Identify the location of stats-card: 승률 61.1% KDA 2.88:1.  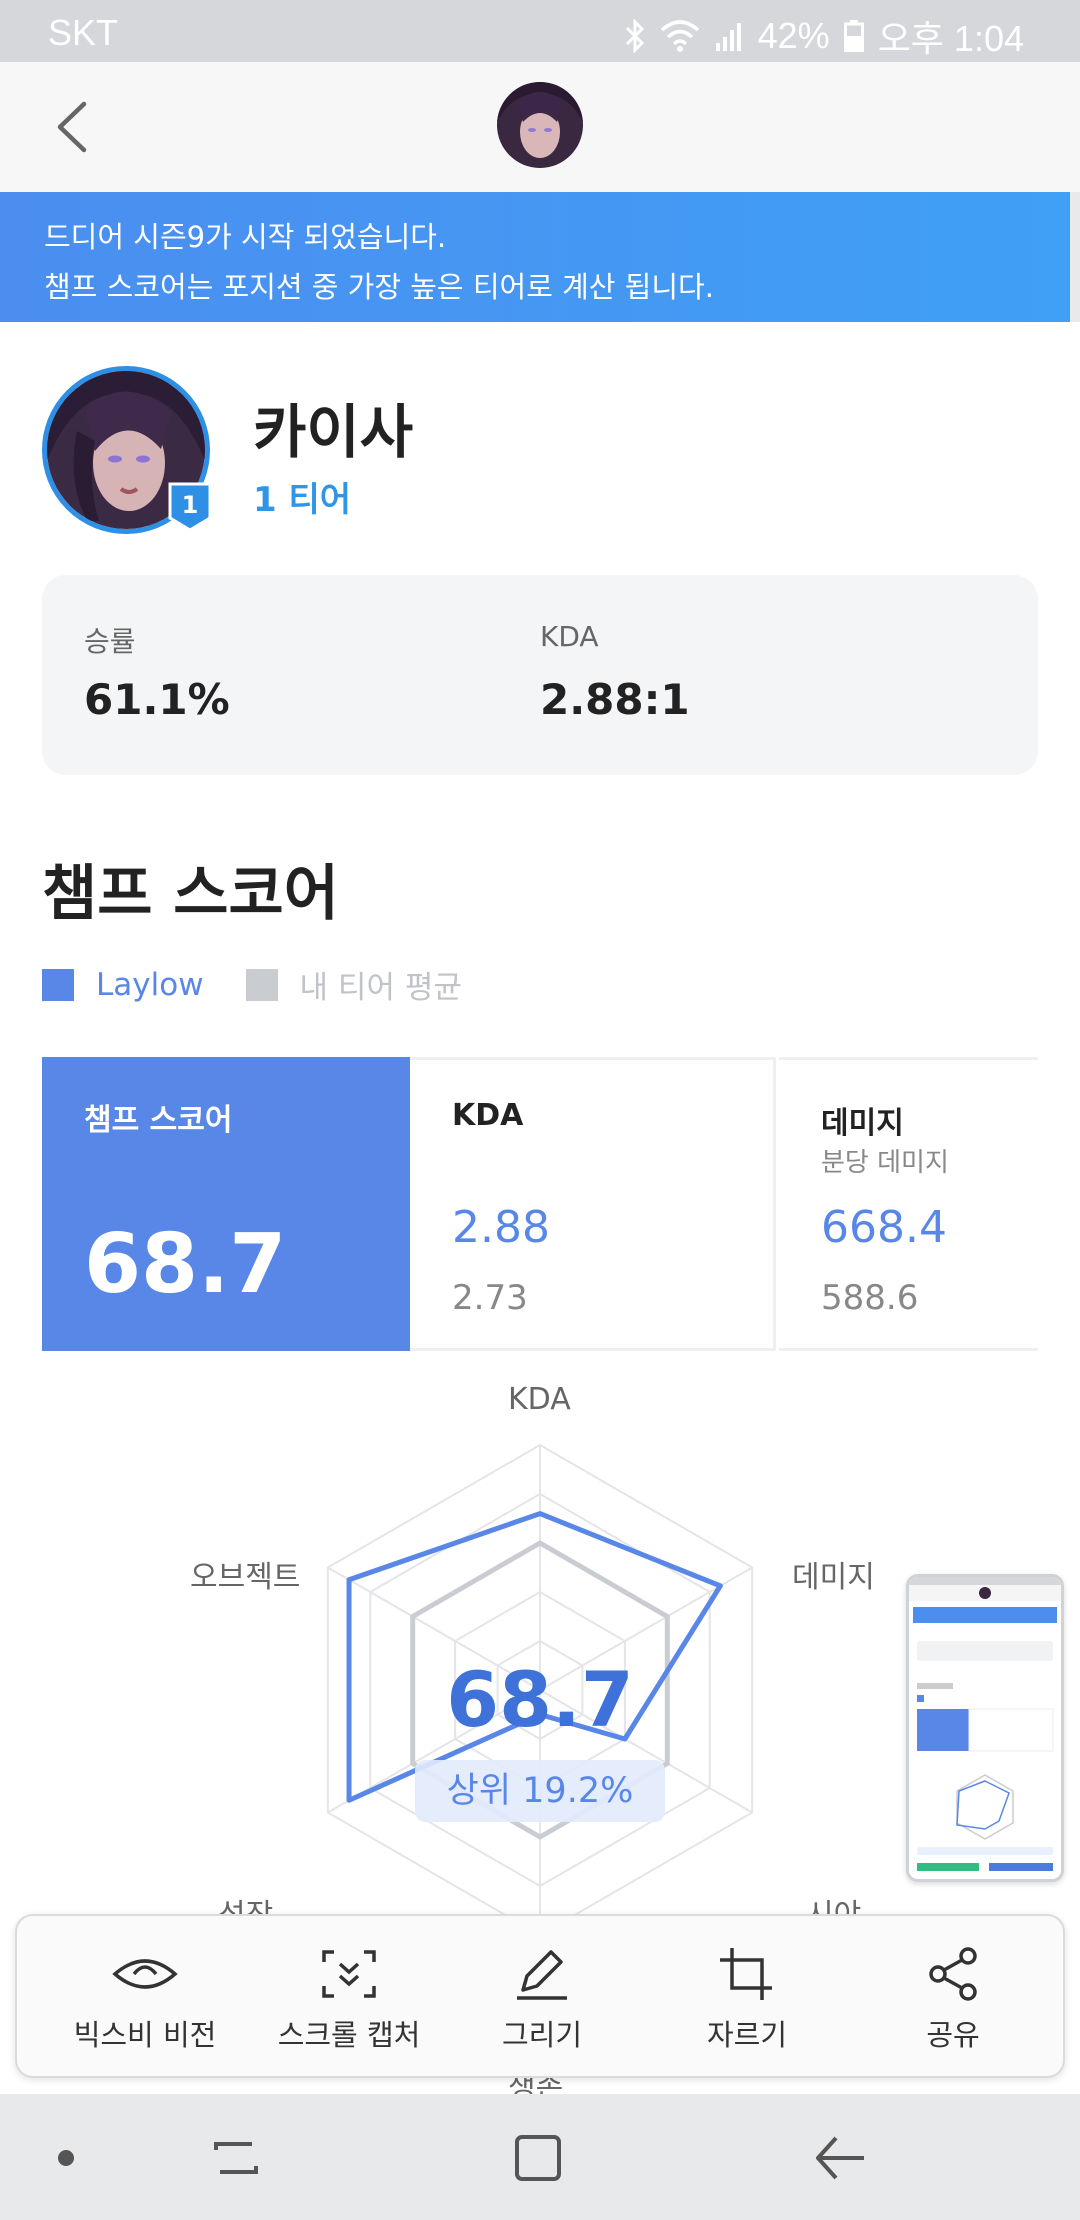
(540, 675).